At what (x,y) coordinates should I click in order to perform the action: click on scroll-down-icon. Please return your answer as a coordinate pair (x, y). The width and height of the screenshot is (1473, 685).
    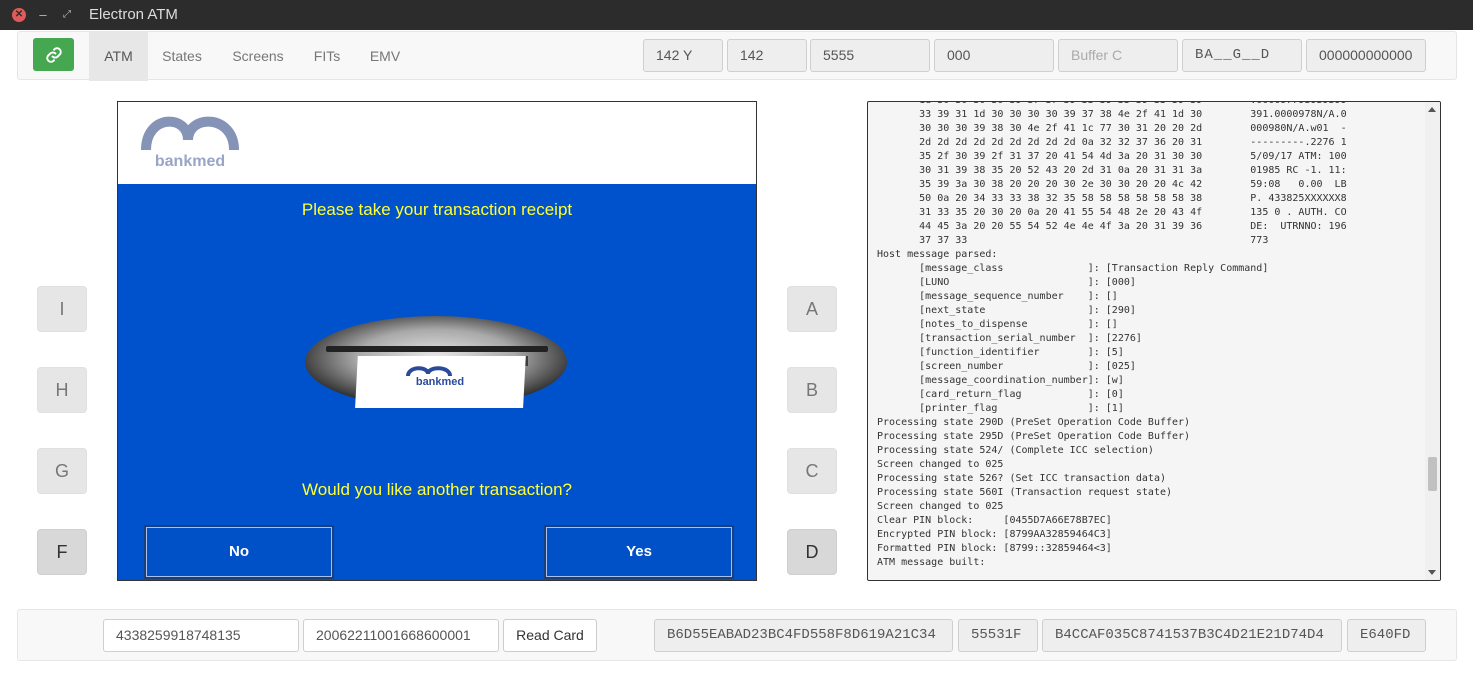
    Looking at the image, I should click on (1432, 572).